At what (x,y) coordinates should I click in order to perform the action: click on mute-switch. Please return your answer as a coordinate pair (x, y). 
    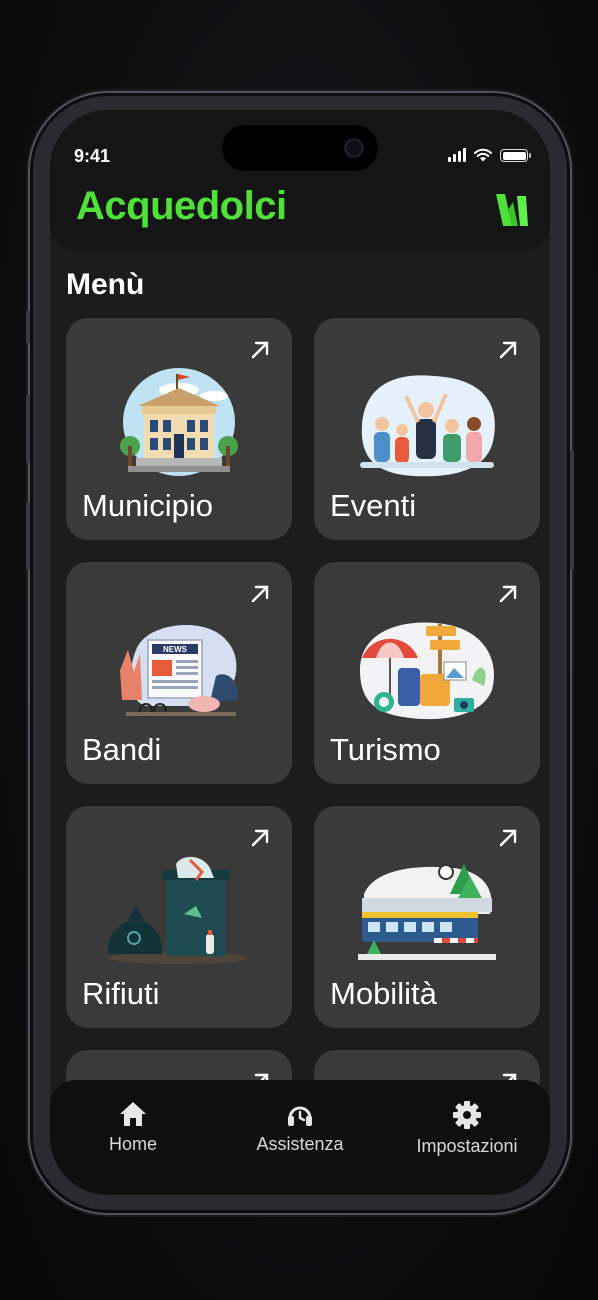
    Looking at the image, I should click on (28, 327).